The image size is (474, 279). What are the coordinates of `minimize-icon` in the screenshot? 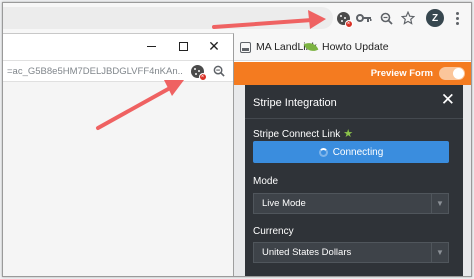 It's located at (151, 46).